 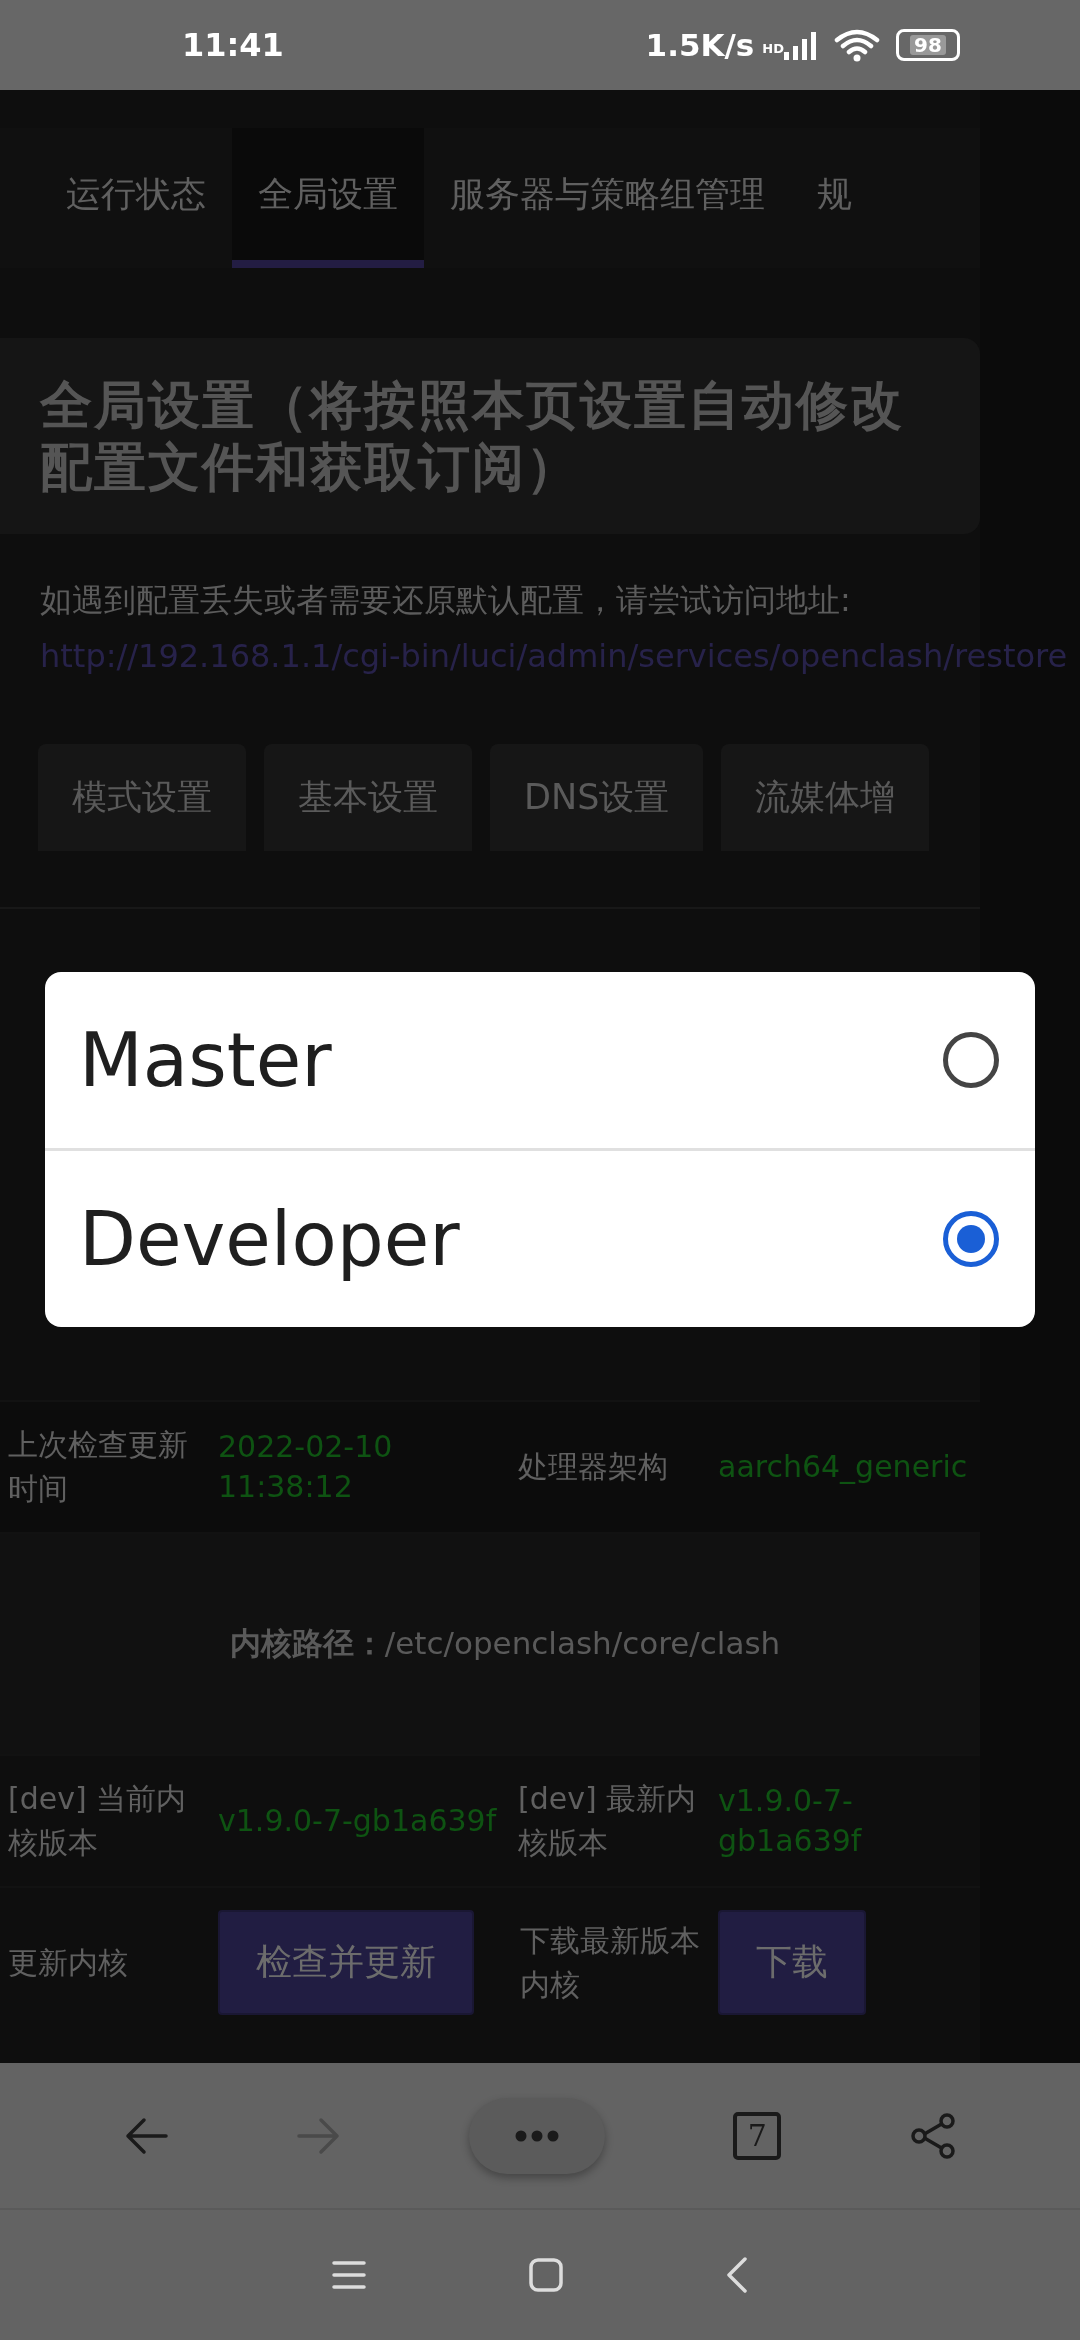 I want to click on page-tab: 运行状态, so click(x=136, y=198).